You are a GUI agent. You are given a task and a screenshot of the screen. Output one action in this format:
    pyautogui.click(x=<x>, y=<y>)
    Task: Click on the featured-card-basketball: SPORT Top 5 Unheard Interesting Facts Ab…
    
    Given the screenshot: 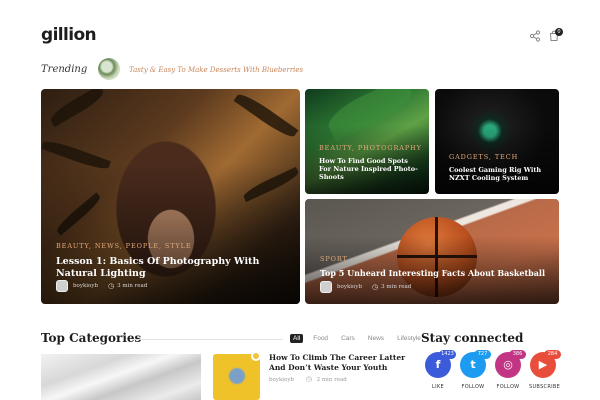 What is the action you would take?
    pyautogui.click(x=432, y=251)
    